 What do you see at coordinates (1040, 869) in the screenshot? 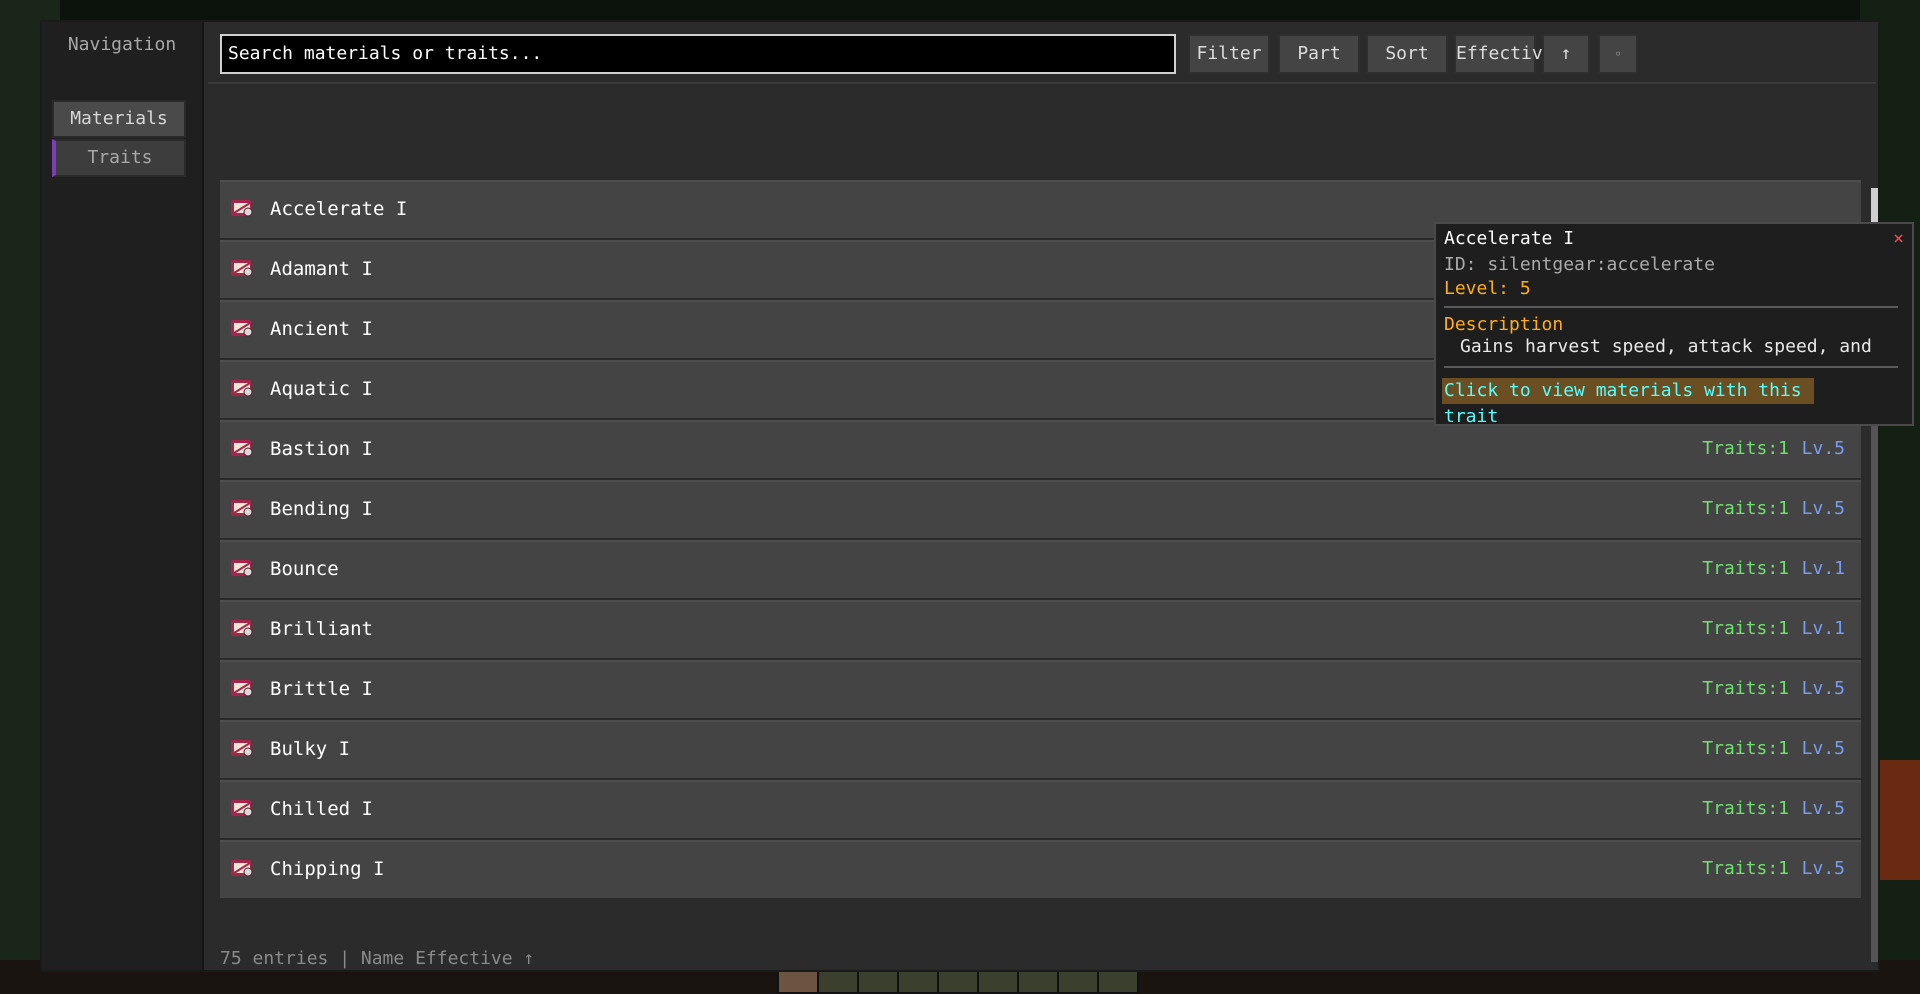
I see `table-row: Chipping I Traits:1 Lv.5` at bounding box center [1040, 869].